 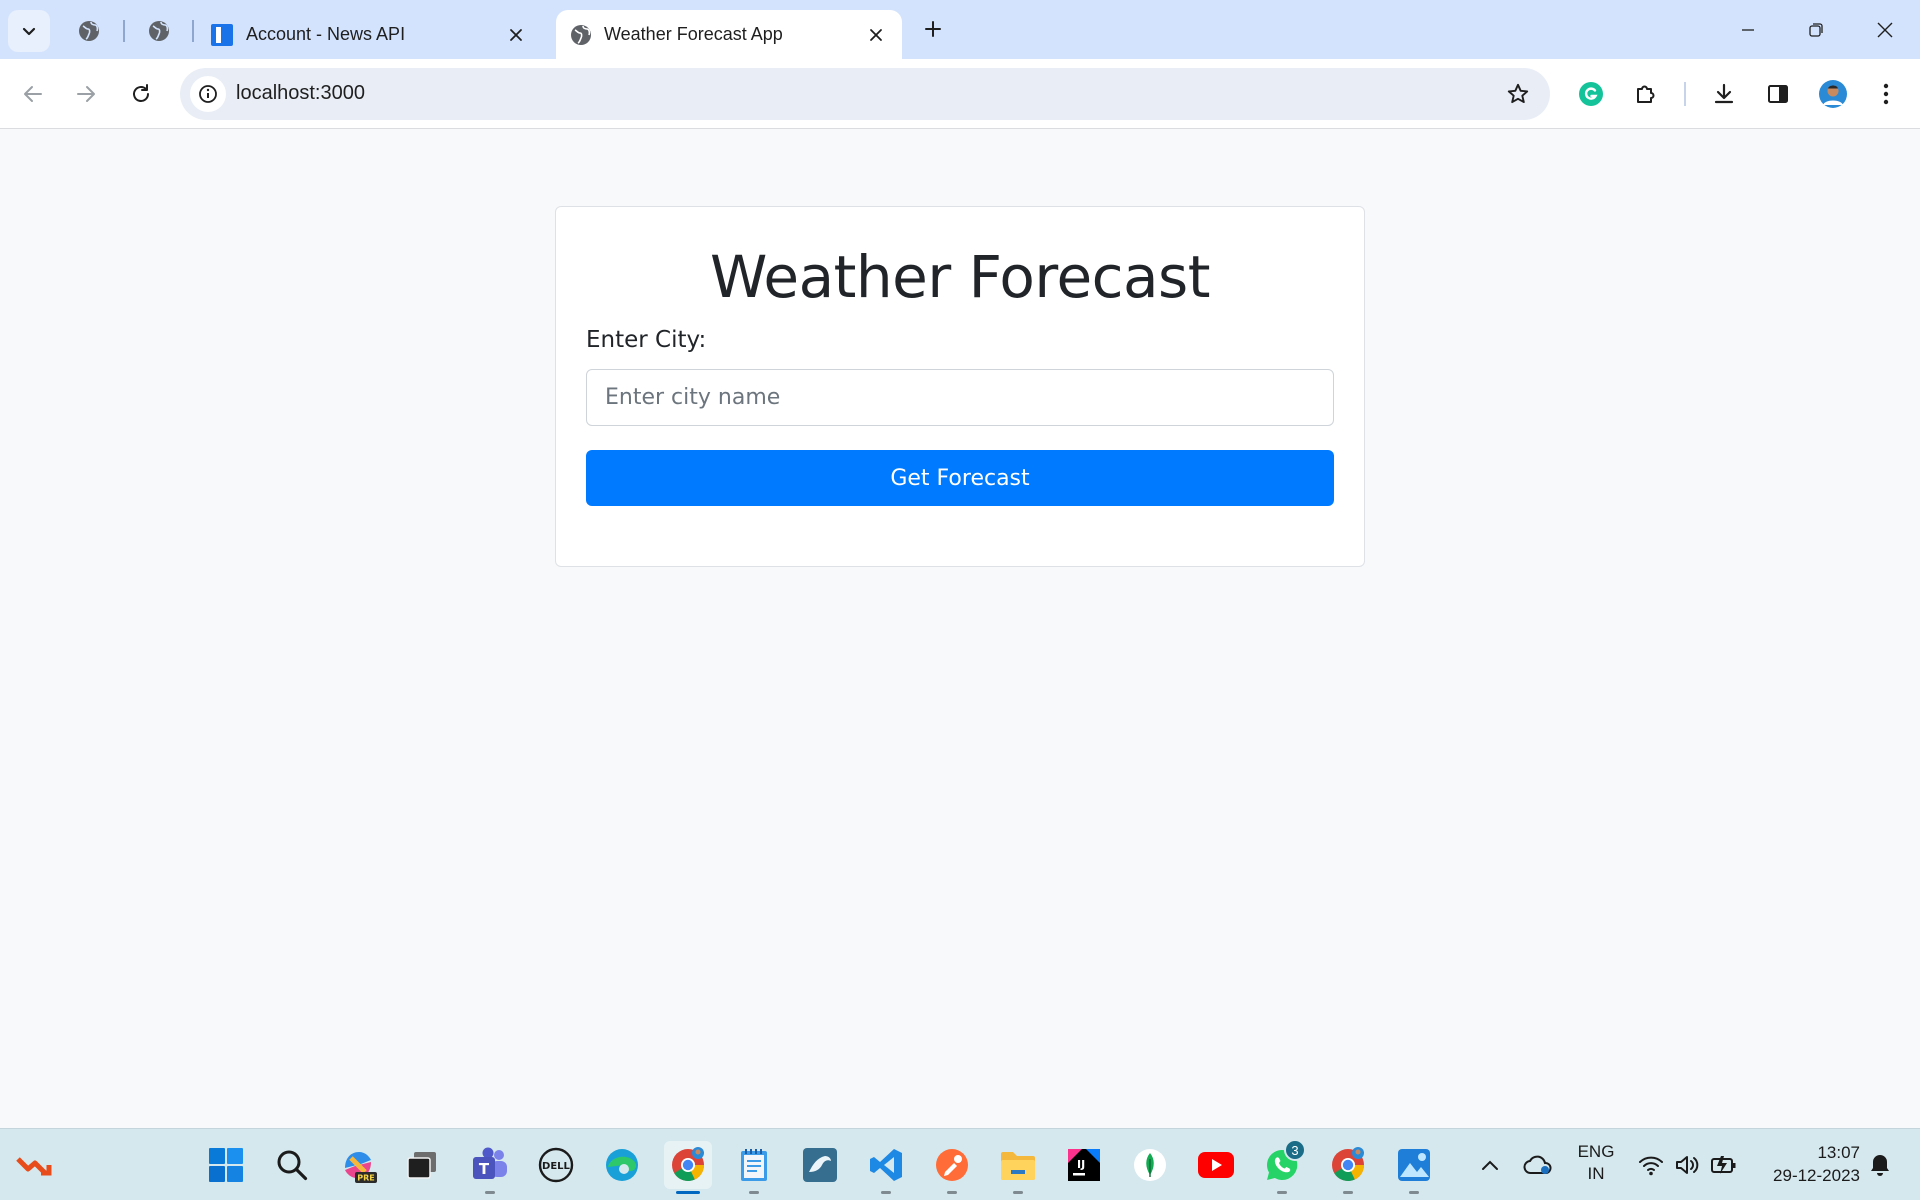 I want to click on grammarly-extension-button, so click(x=1591, y=94).